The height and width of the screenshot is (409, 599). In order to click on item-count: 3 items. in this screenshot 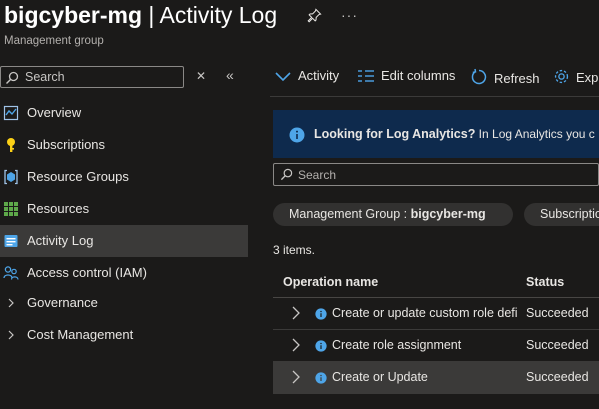, I will do `click(294, 250)`.